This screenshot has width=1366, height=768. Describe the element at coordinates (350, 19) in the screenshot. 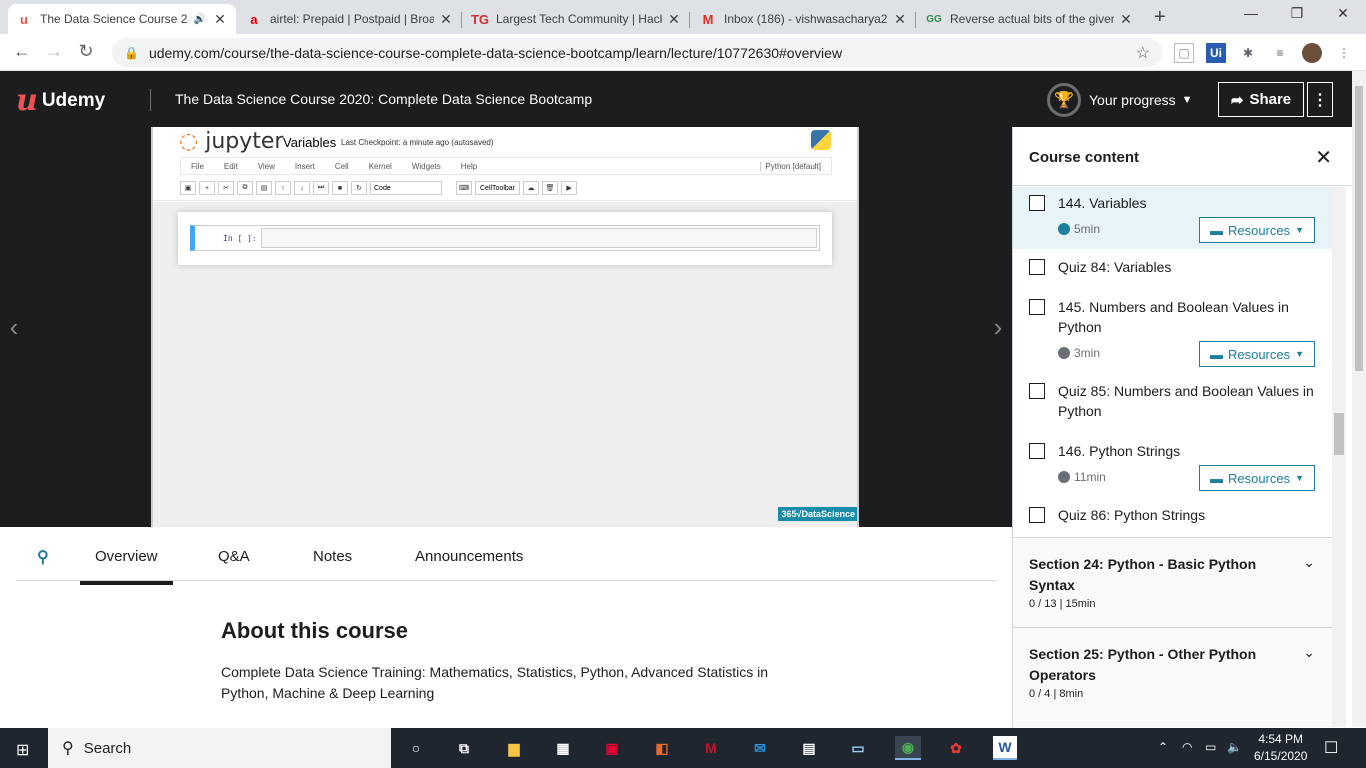

I see `browser-tab-airtel: a airtel: Prepaid | Postpaid | Broa ✕` at that location.